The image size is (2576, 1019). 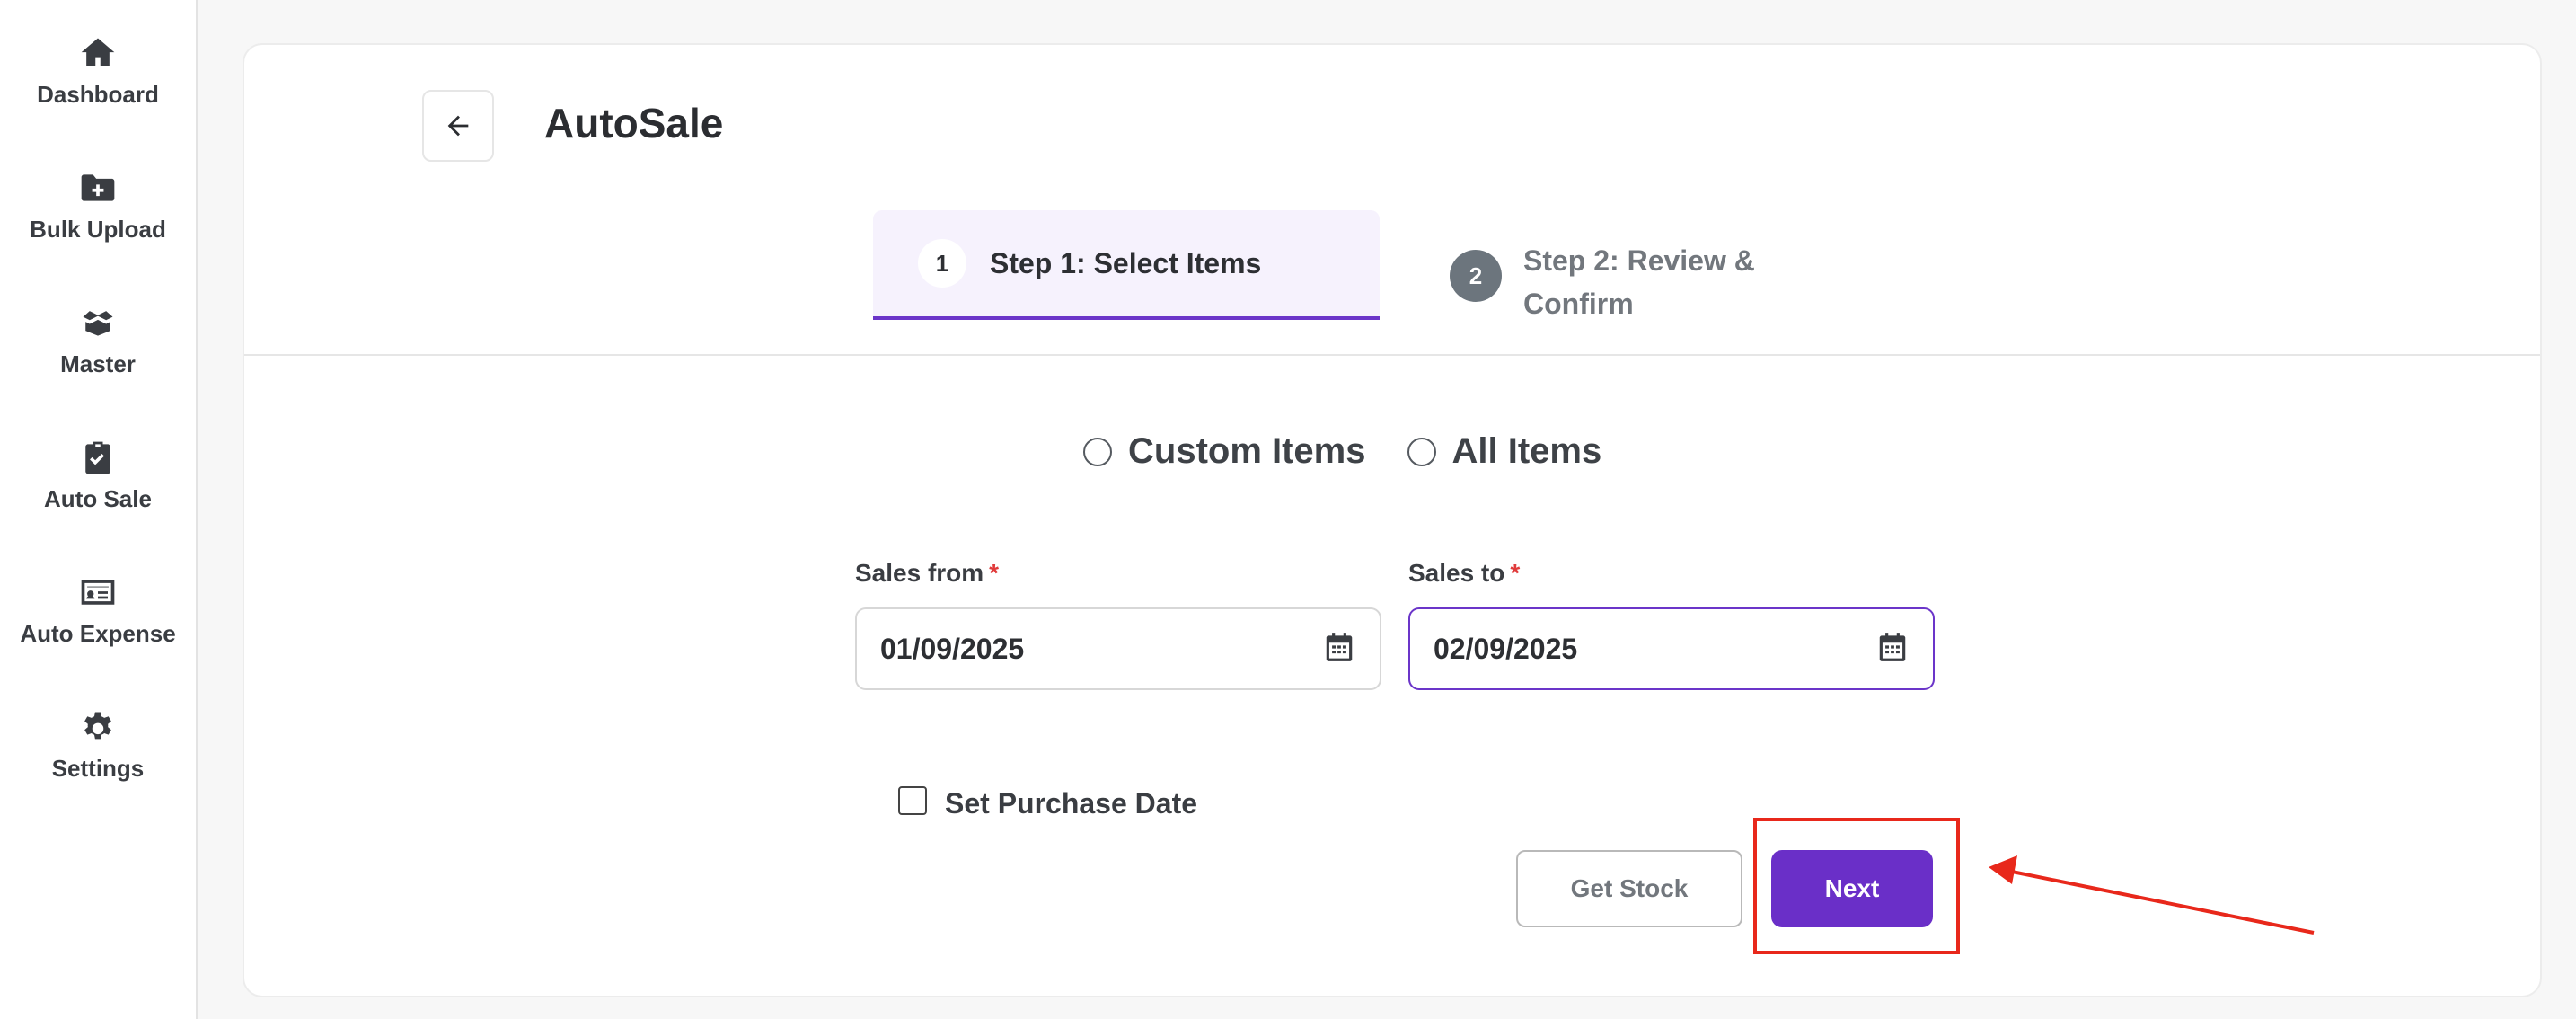 What do you see at coordinates (952, 648) in the screenshot?
I see `date-value: 01/09/2025` at bounding box center [952, 648].